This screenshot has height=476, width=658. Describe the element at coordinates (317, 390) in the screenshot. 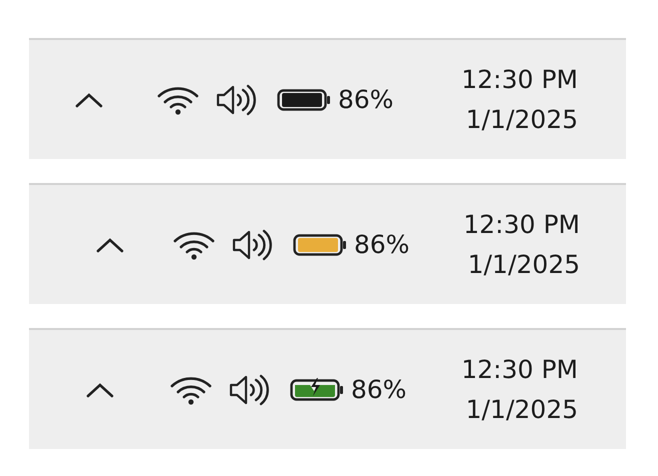

I see `charging-battery-icon` at that location.